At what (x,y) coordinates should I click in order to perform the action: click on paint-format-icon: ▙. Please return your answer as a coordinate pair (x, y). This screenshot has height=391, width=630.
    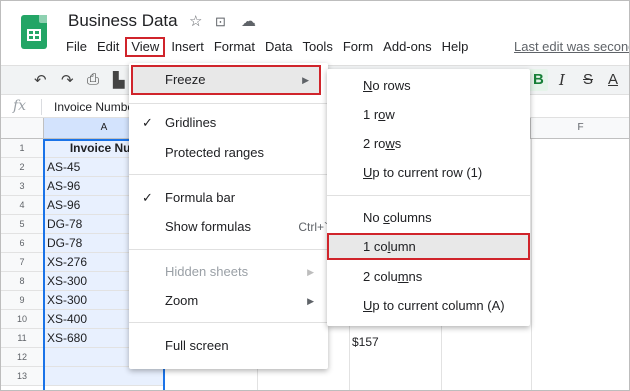
    Looking at the image, I should click on (119, 80).